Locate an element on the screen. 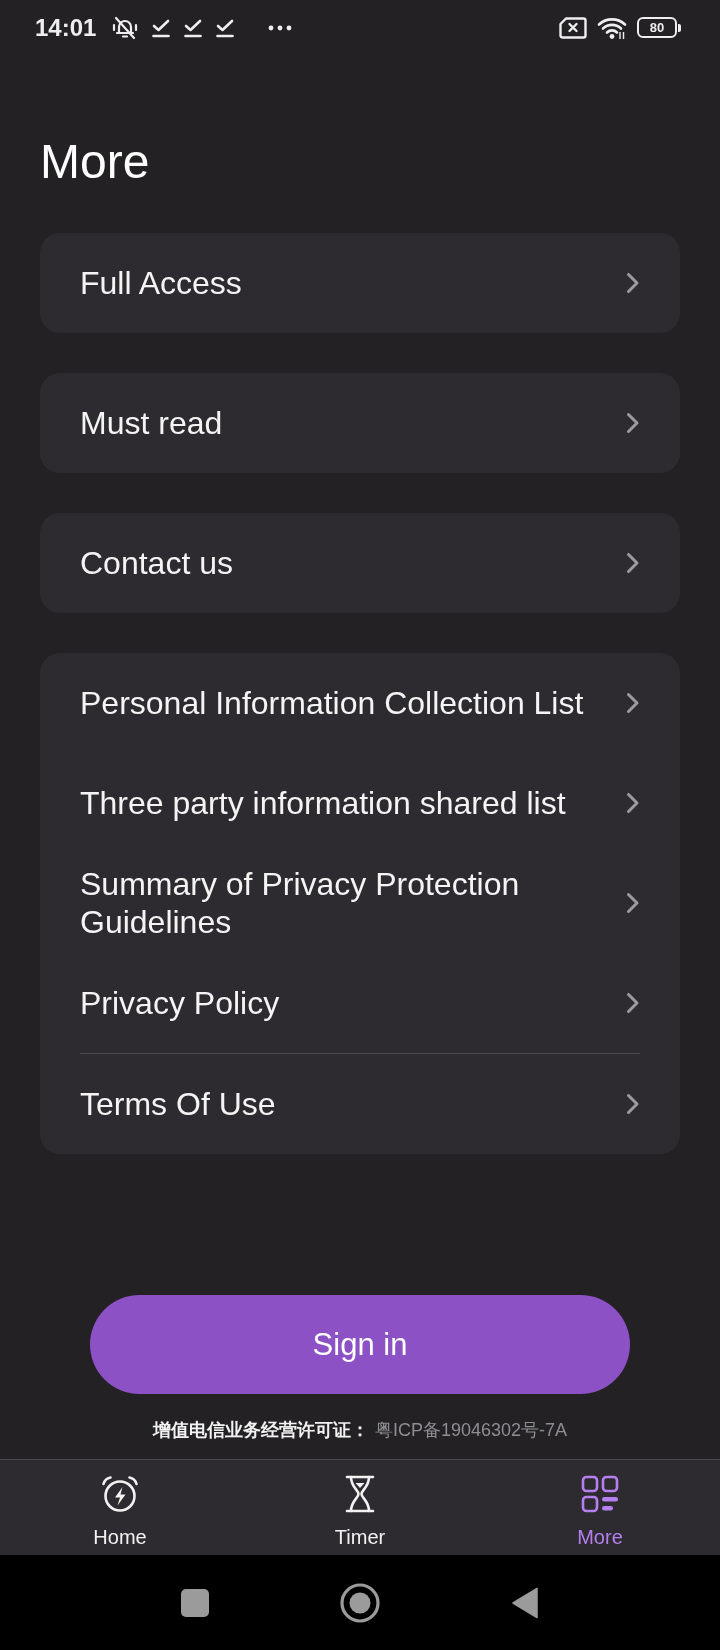 The image size is (720, 1650). menu-item: Summary of Privacy Protection Guidelines is located at coordinates (360, 903).